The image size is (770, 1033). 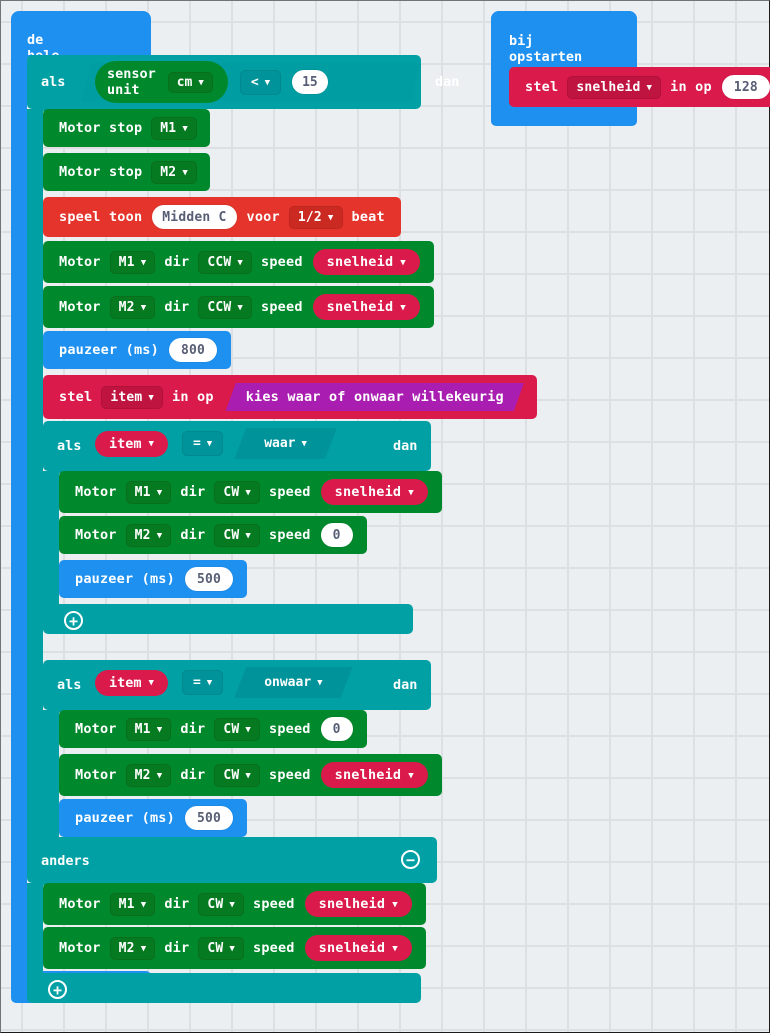 What do you see at coordinates (174, 172) in the screenshot?
I see `motor-port-dropdown-m2: M2 ▼` at bounding box center [174, 172].